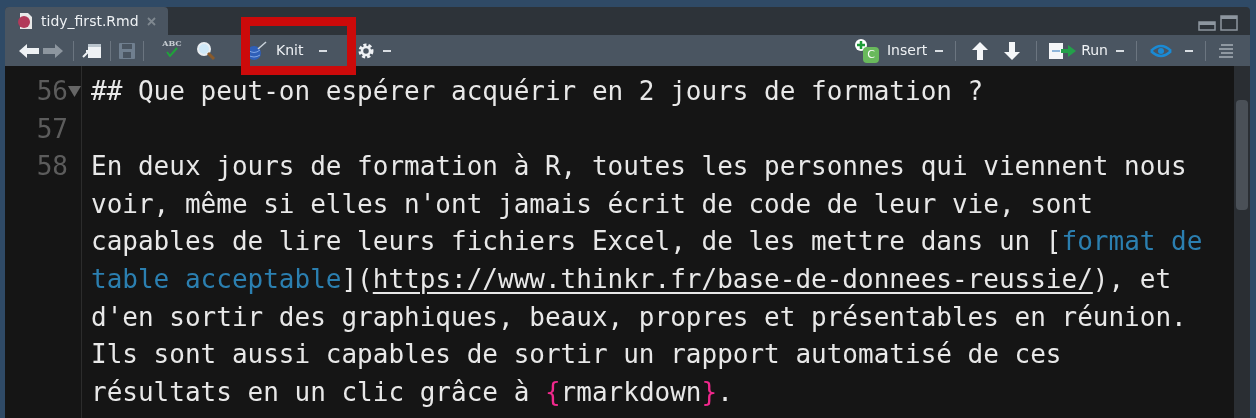 This screenshot has height=418, width=1256. I want to click on line-number: 57, so click(52, 129).